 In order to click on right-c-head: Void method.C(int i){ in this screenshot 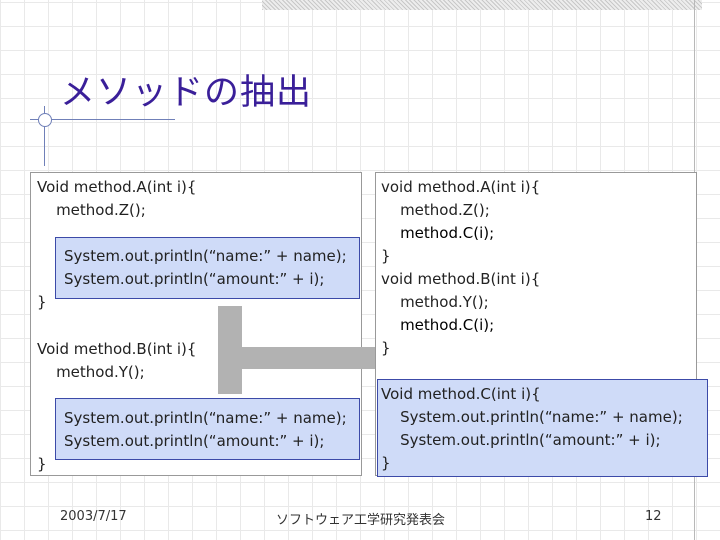, I will do `click(461, 394)`.